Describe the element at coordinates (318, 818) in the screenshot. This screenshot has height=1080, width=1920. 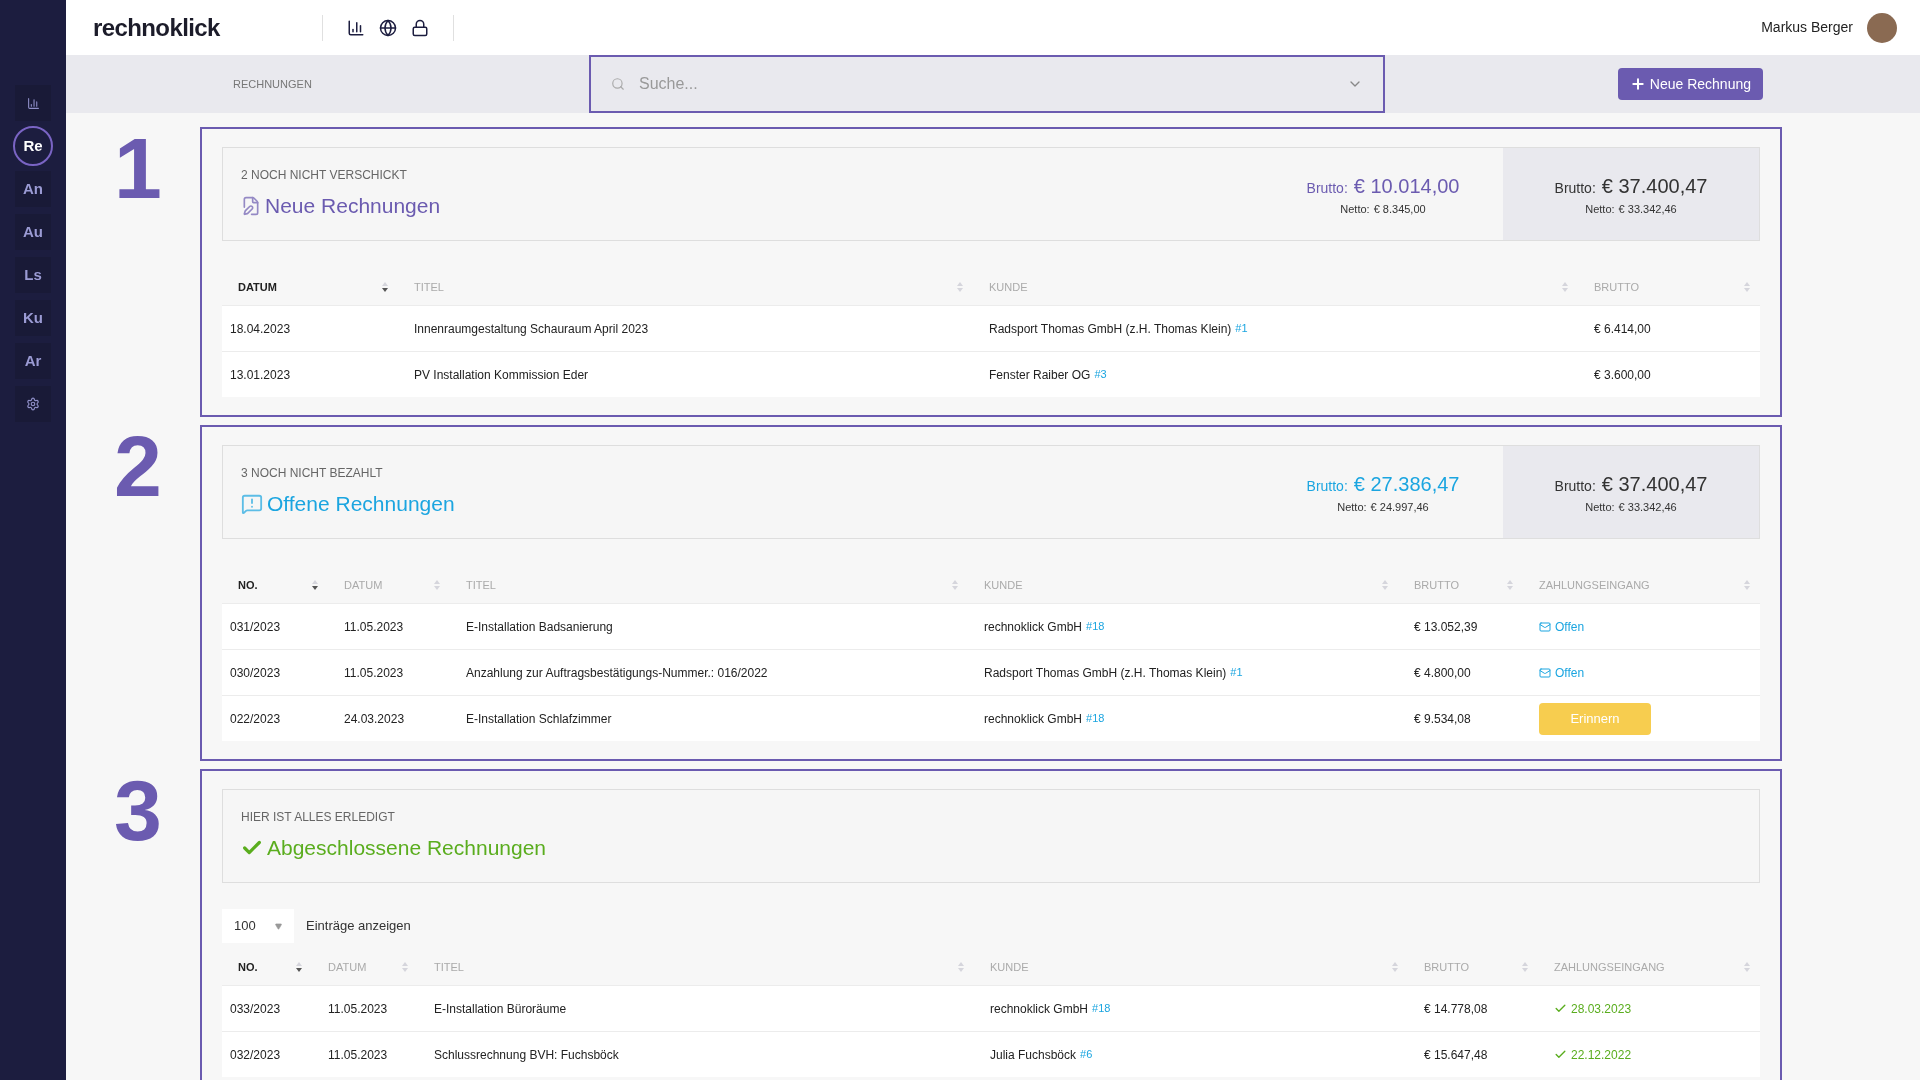
I see `section-subtitle: HIER IST ALLES ERLEDIGT` at that location.